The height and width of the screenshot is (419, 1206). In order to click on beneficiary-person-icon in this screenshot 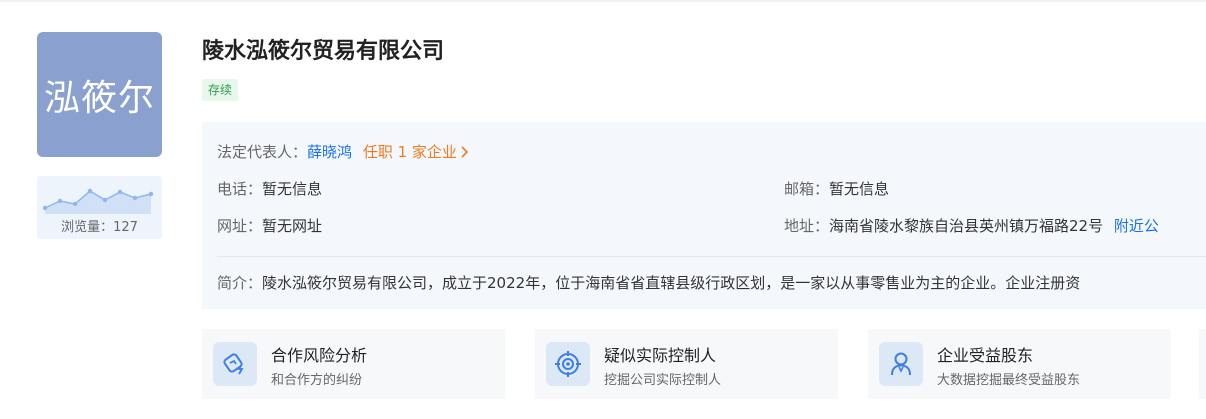, I will do `click(901, 364)`.